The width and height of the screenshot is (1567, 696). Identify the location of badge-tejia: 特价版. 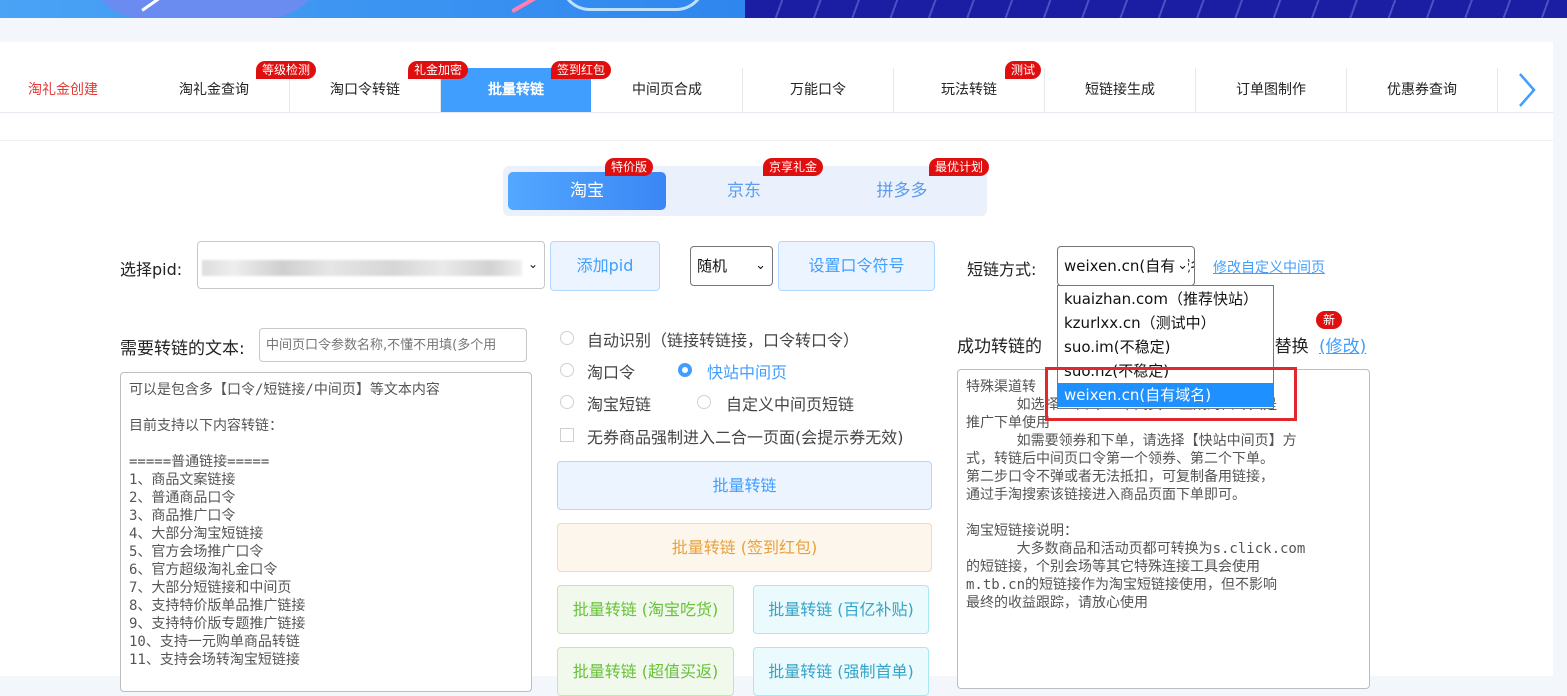
(629, 167).